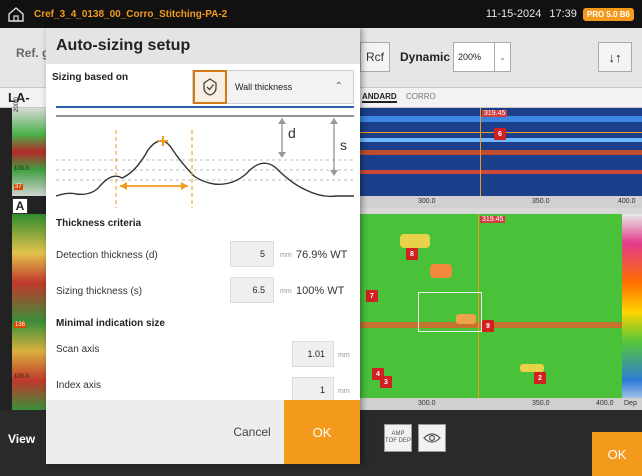 This screenshot has width=642, height=476. Describe the element at coordinates (343, 145) in the screenshot. I see `diagram-s-label: s` at that location.